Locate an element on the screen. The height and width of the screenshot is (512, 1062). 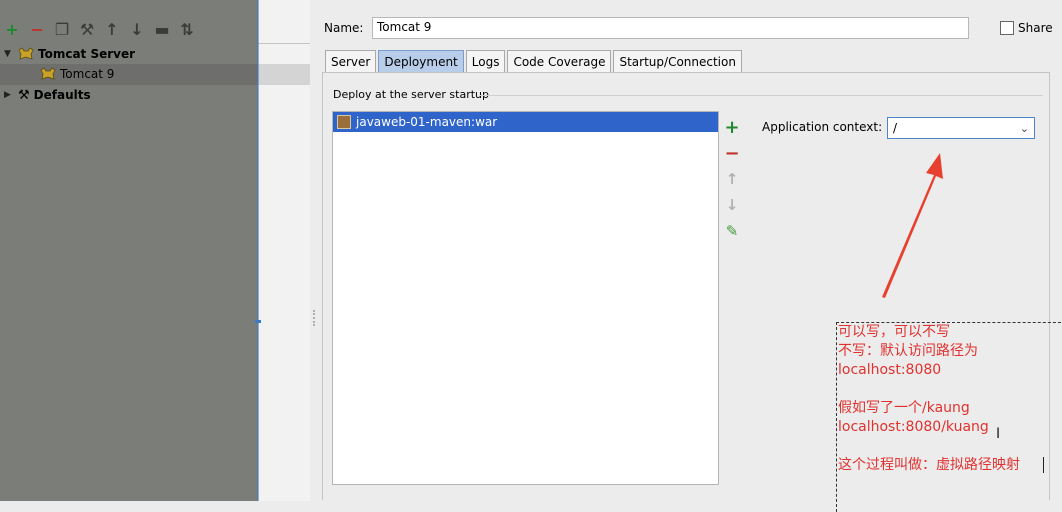
checkbox-icon is located at coordinates (1007, 28).